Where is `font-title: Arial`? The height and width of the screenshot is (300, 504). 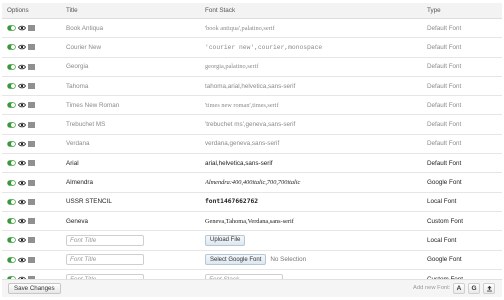
font-title: Arial is located at coordinates (72, 163).